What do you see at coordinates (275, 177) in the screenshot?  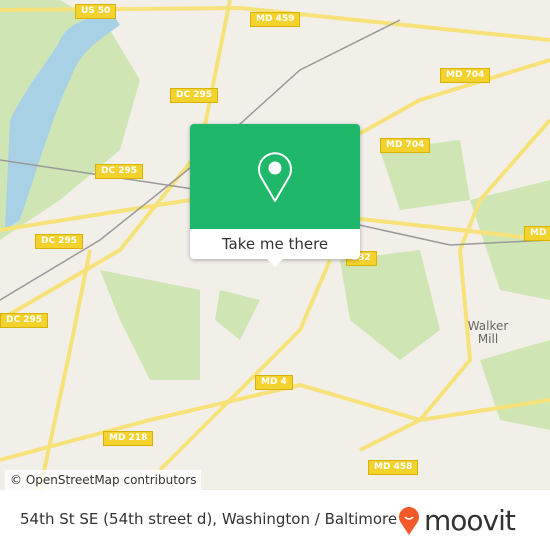 I see `map-pin-icon` at bounding box center [275, 177].